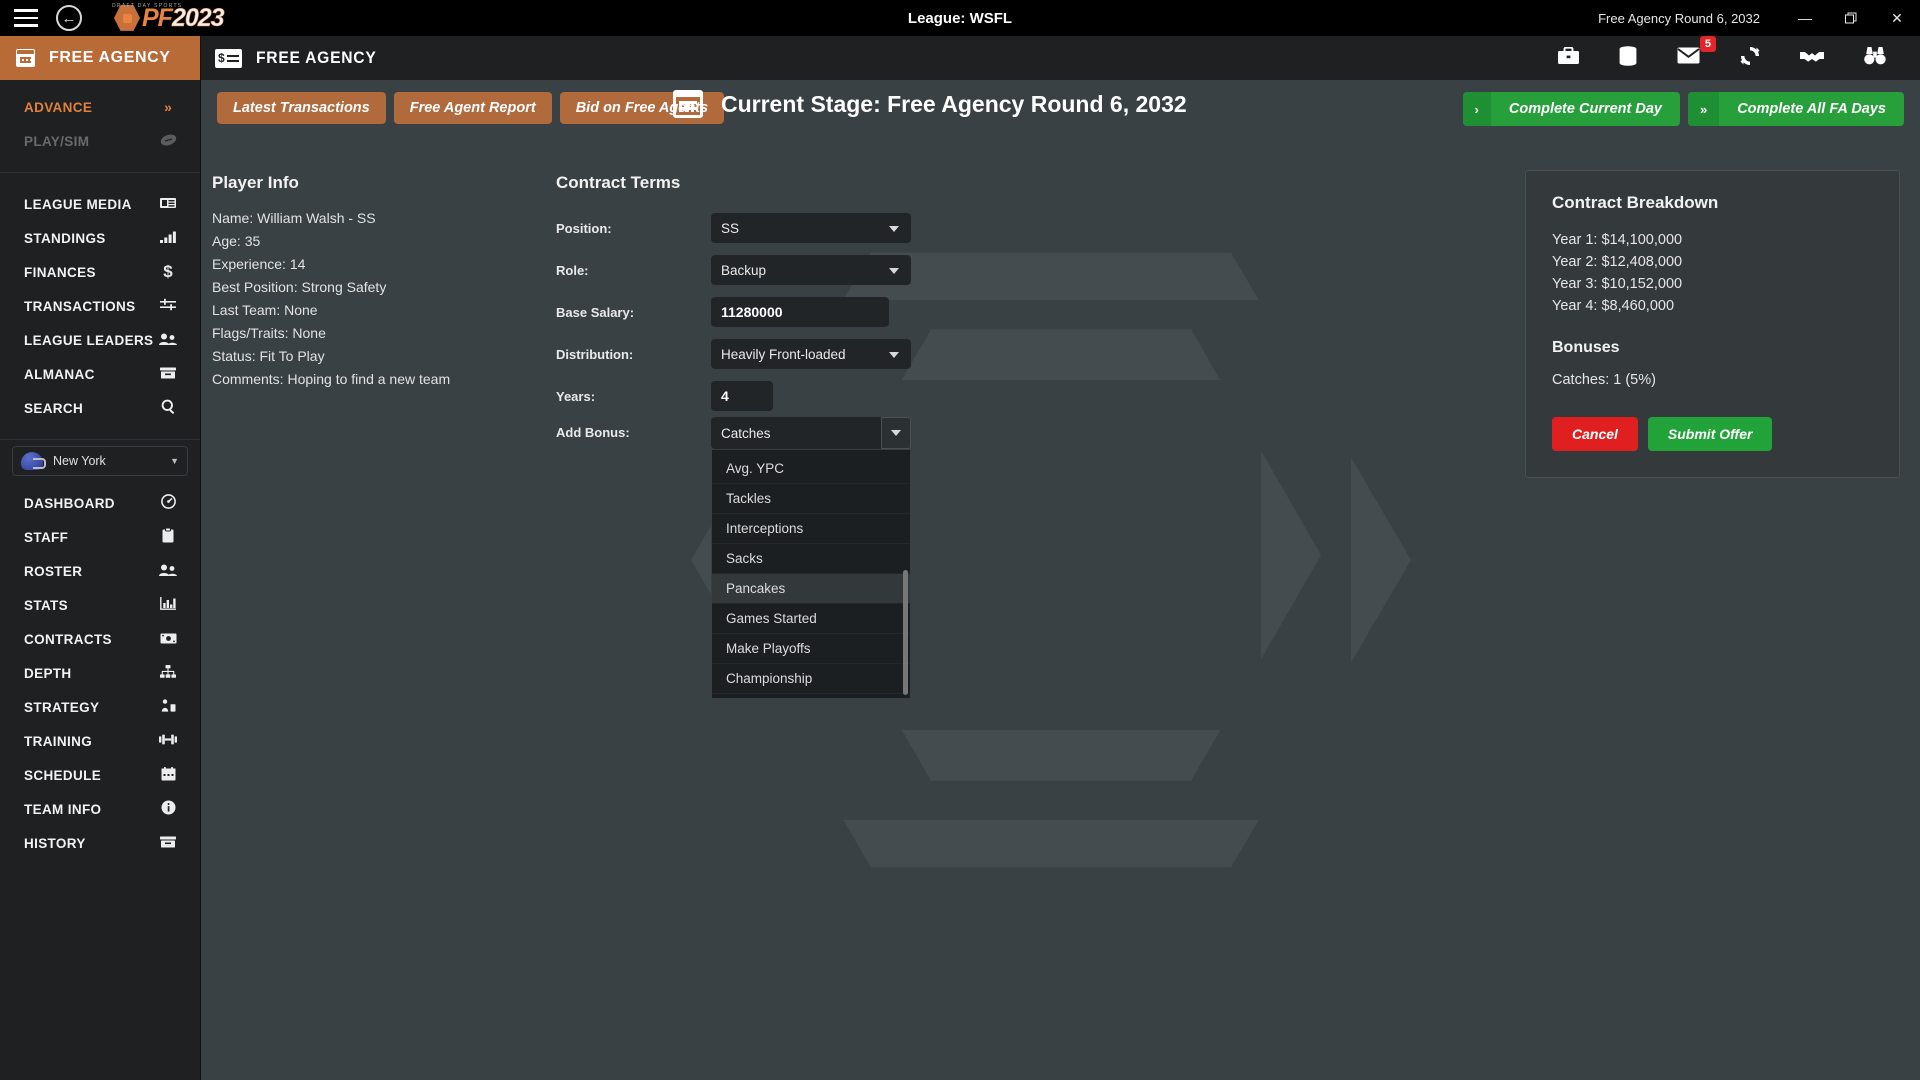 The height and width of the screenshot is (1080, 1920). What do you see at coordinates (100, 272) in the screenshot?
I see `sidebar-item-finances: FINANCES $` at bounding box center [100, 272].